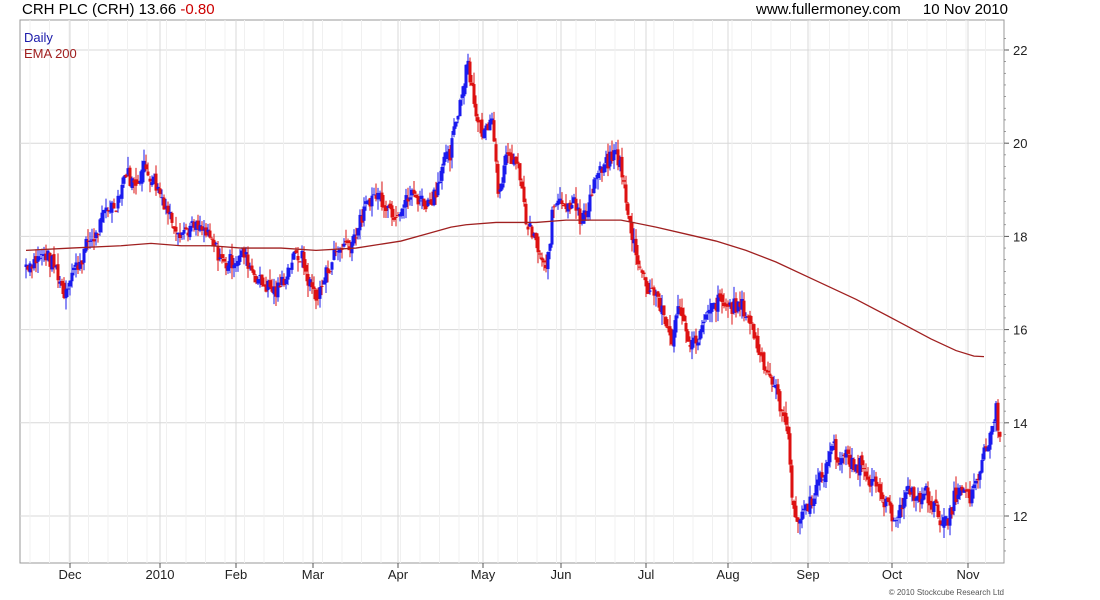 This screenshot has width=1100, height=600. Describe the element at coordinates (892, 574) in the screenshot. I see `x-tick-label: Oct` at that location.